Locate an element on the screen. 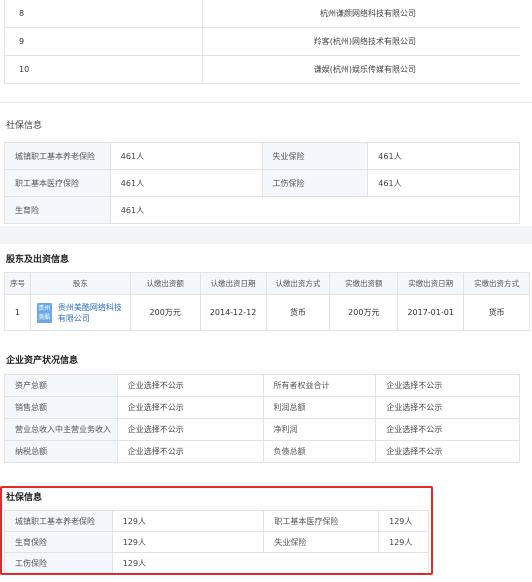 This screenshot has width=532, height=582. column-header: 序号 is located at coordinates (18, 283).